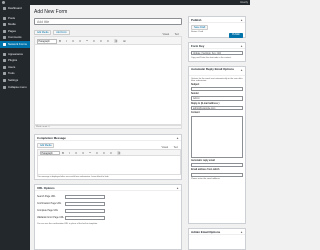  Describe the element at coordinates (15, 80) in the screenshot. I see `sidebar-item-settings: Settings` at that location.